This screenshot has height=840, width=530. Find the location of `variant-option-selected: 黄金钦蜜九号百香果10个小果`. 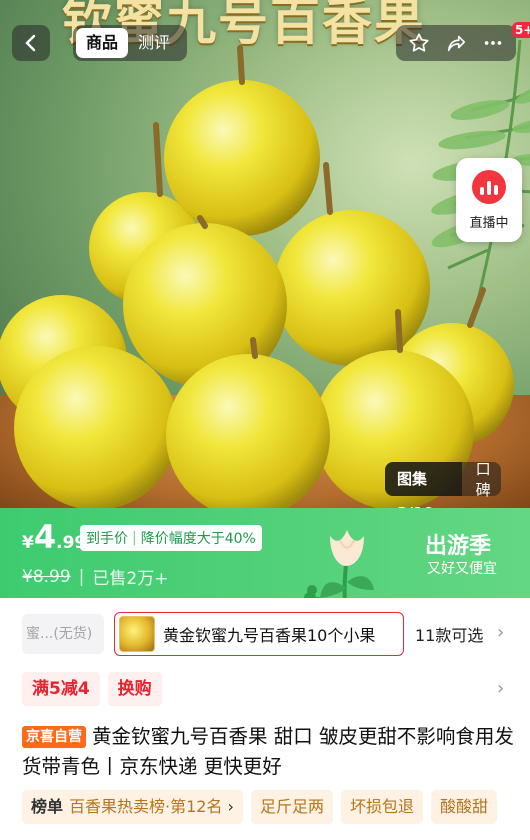

variant-option-selected: 黄金钦蜜九号百香果10个小果 is located at coordinates (259, 634).